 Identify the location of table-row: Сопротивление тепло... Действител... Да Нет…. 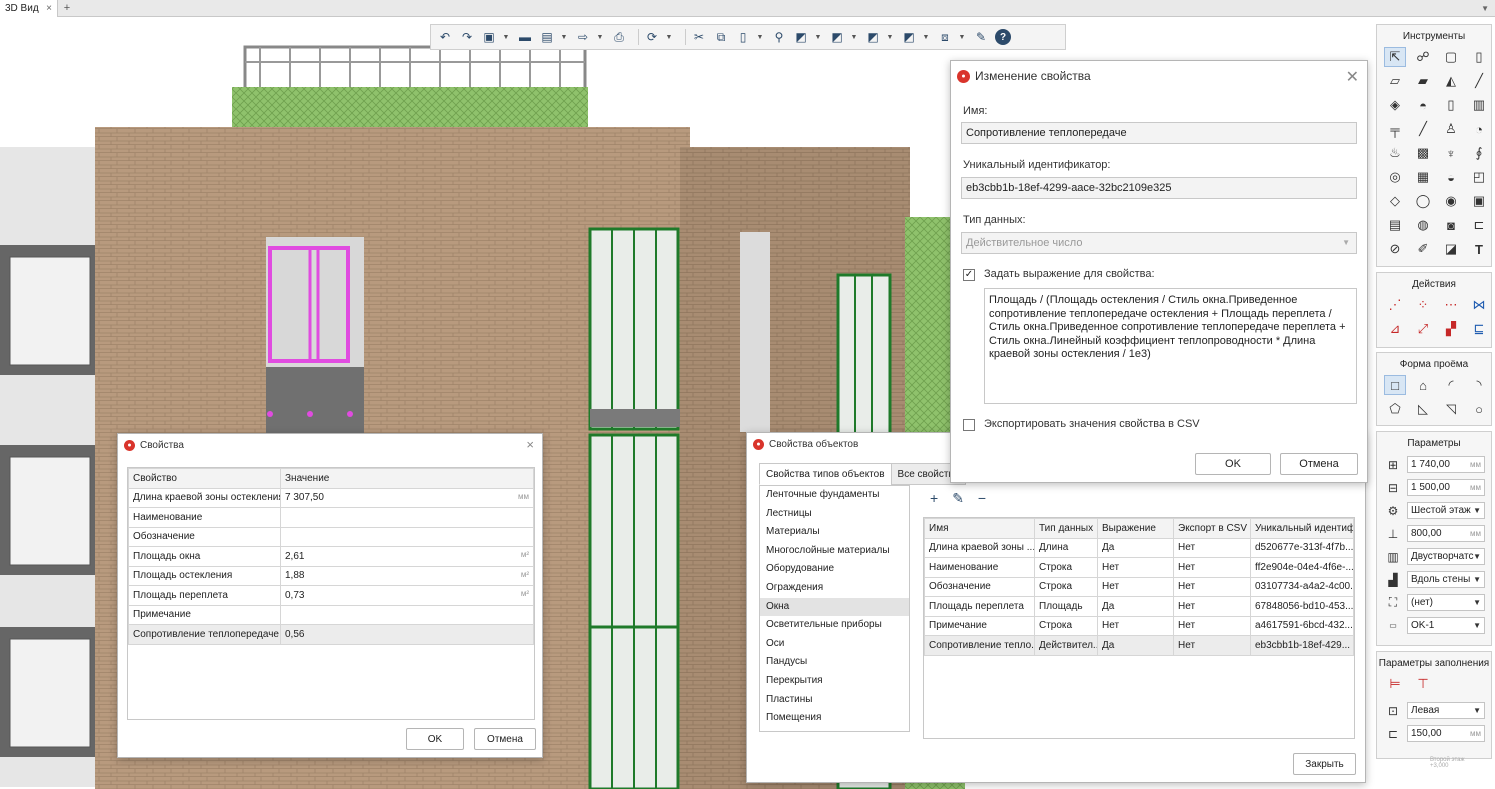
(1139, 645).